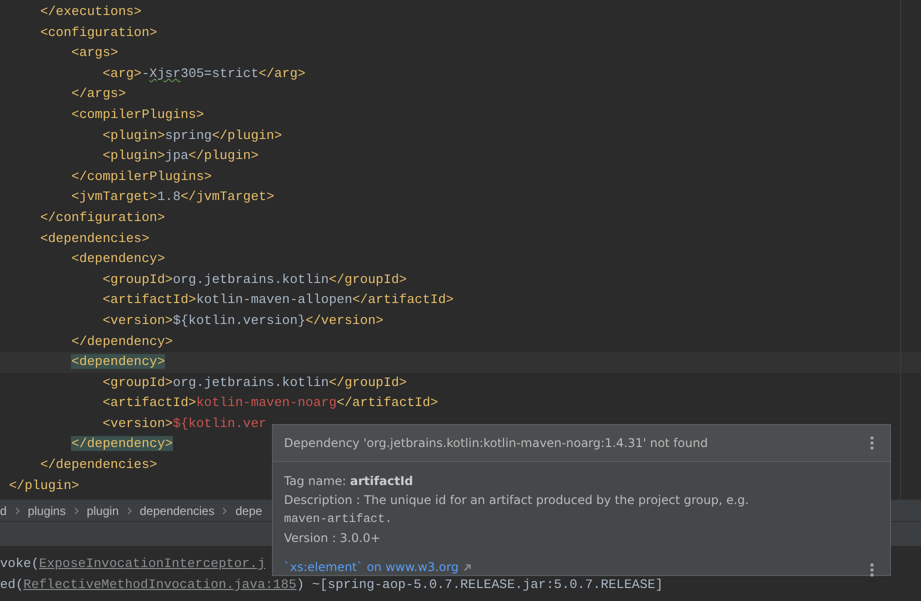  What do you see at coordinates (99, 465) in the screenshot?
I see `code-line: </dependencies>` at bounding box center [99, 465].